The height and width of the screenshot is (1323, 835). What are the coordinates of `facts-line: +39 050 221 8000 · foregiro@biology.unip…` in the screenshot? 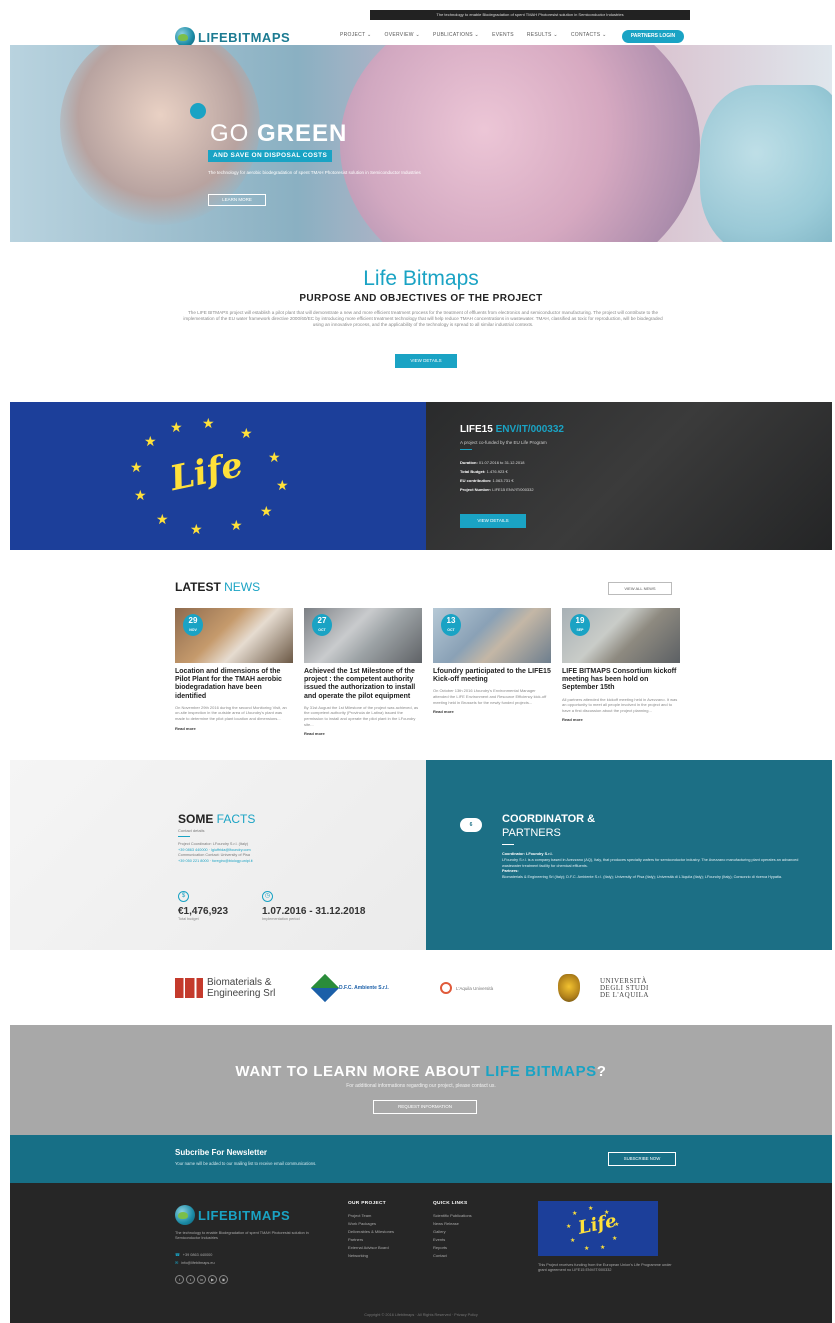 It's located at (278, 862).